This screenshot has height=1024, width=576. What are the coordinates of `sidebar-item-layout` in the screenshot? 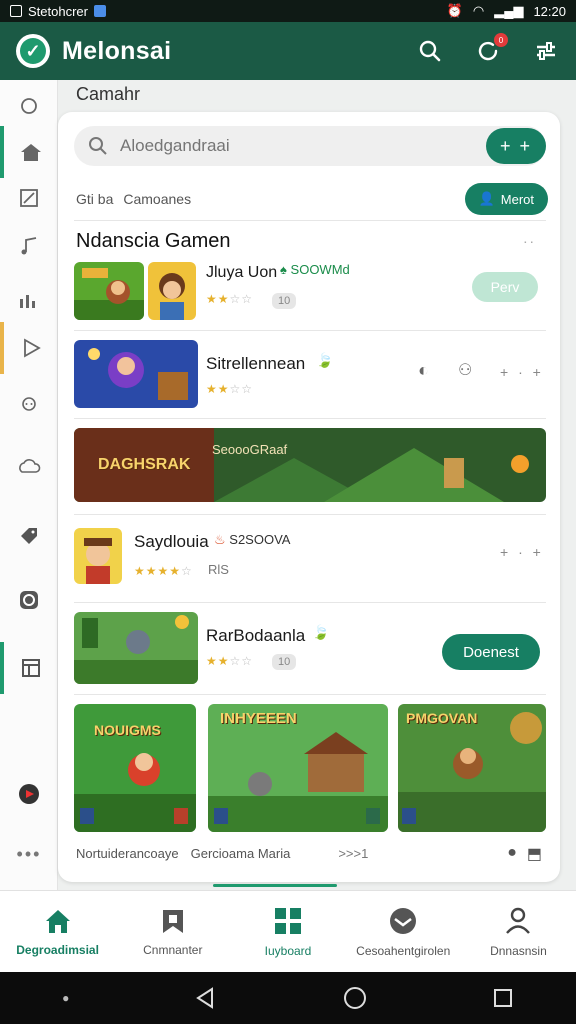 It's located at (29, 668).